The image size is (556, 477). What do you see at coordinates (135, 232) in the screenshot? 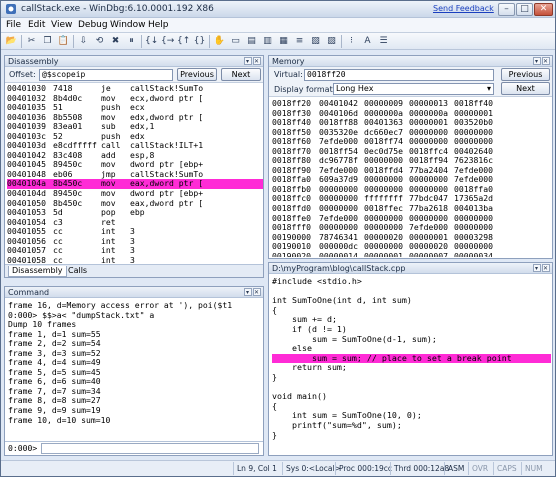
I see `disassembly-row: 00401055 cc int 3` at bounding box center [135, 232].